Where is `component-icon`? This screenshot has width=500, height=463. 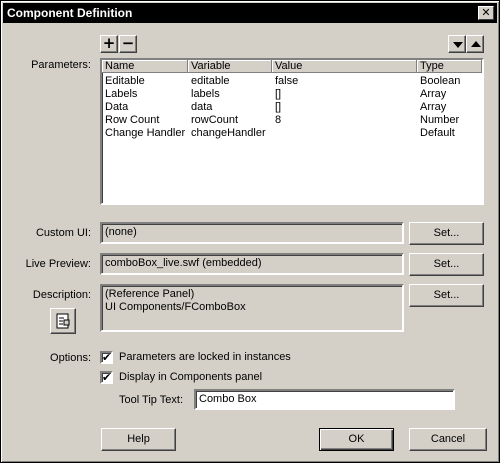 component-icon is located at coordinates (63, 321).